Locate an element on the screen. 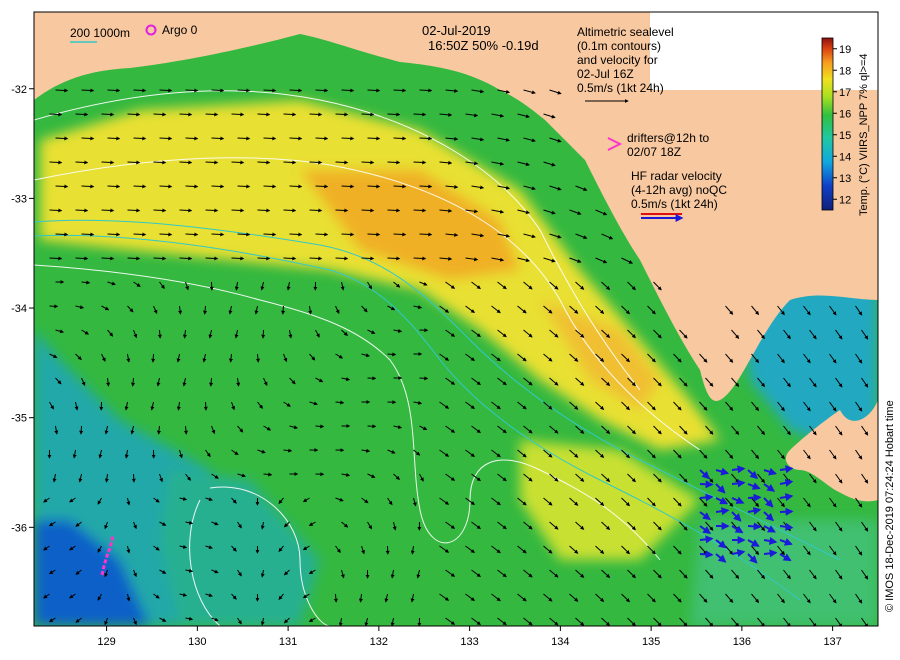  x-tick-label: 132 is located at coordinates (379, 642).